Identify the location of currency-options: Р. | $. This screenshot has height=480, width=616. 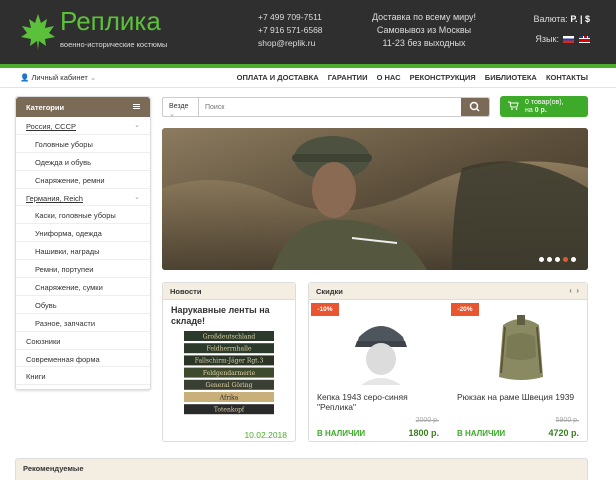
(580, 19).